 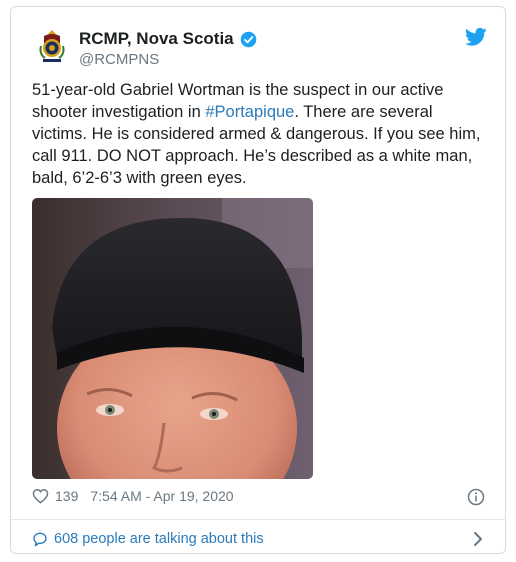 I want to click on like-count: 139, so click(x=67, y=496).